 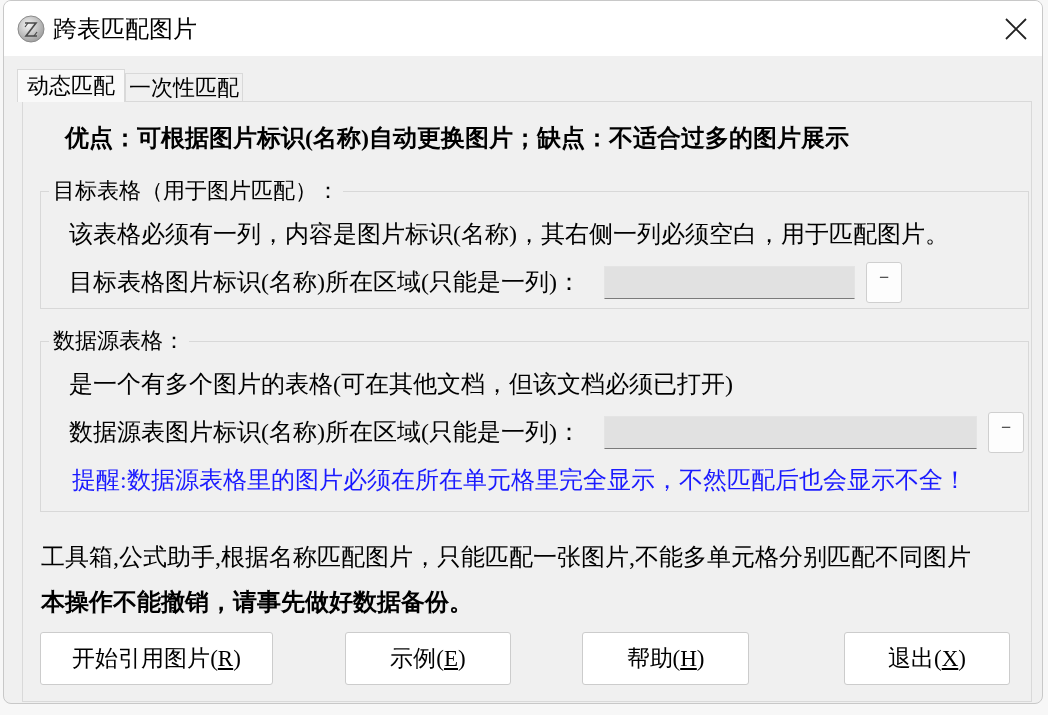 I want to click on close-button, so click(x=1016, y=28).